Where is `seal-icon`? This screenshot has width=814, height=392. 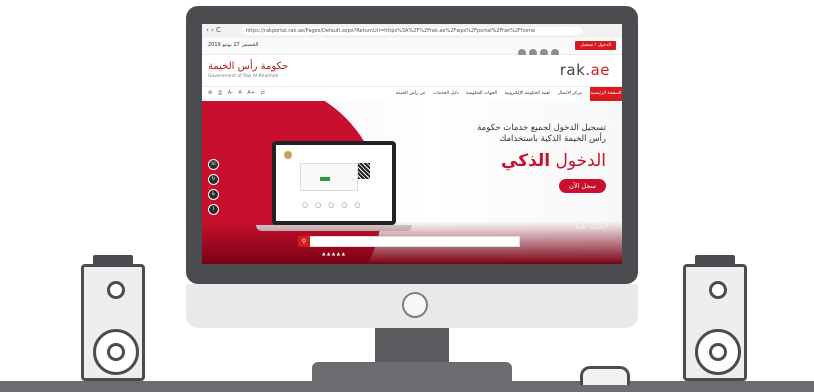
seal-icon is located at coordinates (288, 155).